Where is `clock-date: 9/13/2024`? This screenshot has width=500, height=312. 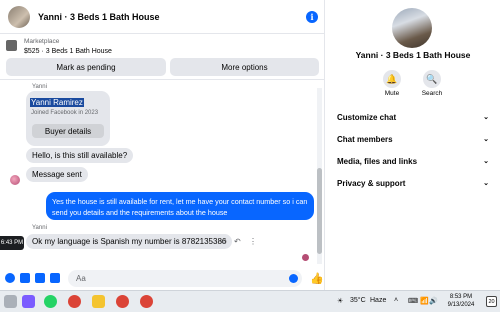 clock-date: 9/13/2024 is located at coordinates (461, 305).